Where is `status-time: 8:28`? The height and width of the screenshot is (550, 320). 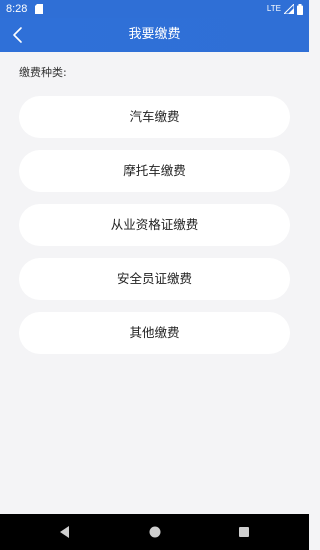 status-time: 8:28 is located at coordinates (17, 9).